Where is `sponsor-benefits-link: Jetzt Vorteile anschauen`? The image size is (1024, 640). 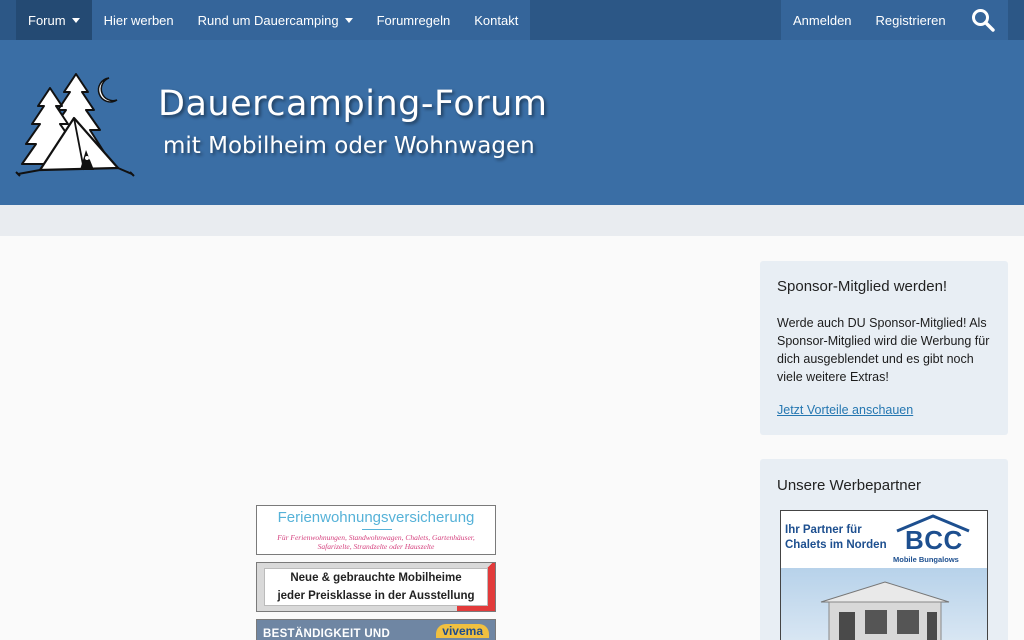
sponsor-benefits-link: Jetzt Vorteile anschauen is located at coordinates (845, 410).